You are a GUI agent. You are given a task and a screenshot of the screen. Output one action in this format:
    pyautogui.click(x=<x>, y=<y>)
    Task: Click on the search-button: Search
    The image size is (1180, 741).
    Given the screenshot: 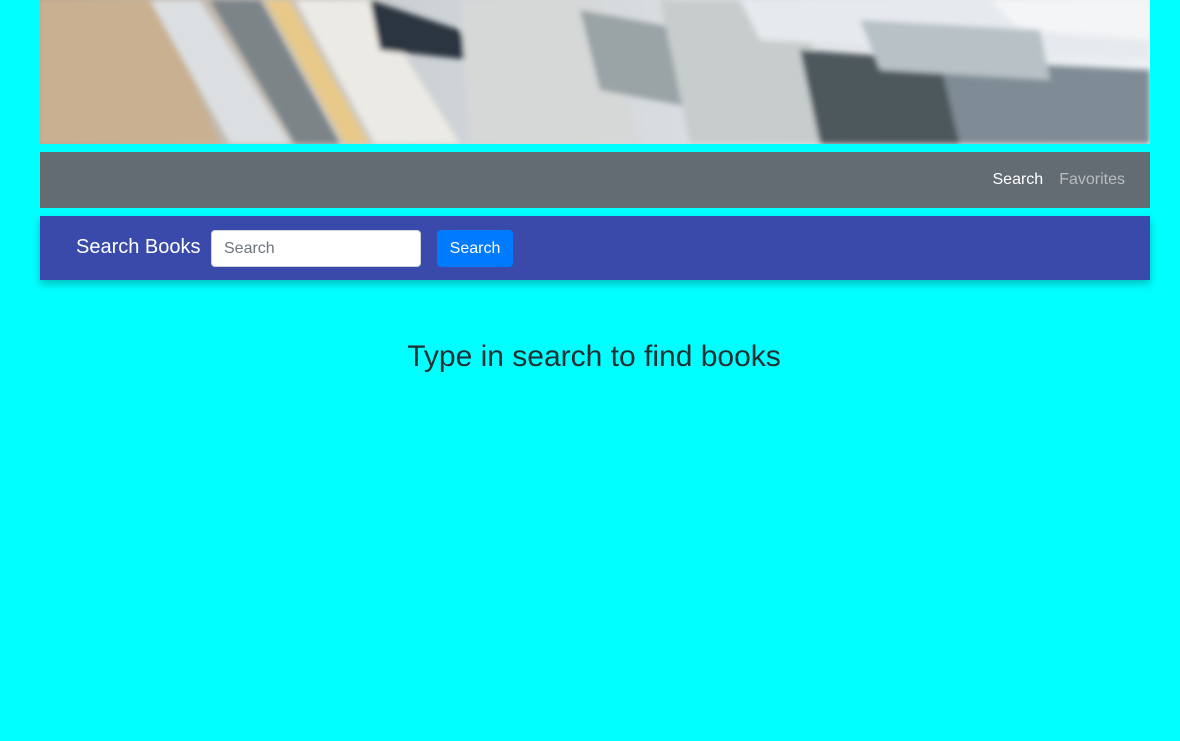 What is the action you would take?
    pyautogui.click(x=475, y=248)
    